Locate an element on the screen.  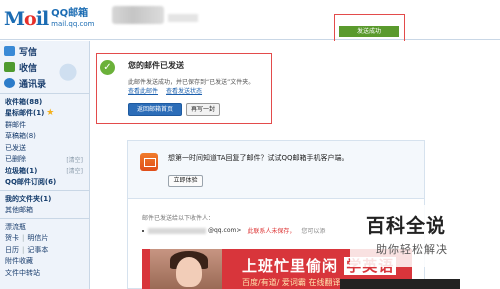
watermark: 百科全说 助你轻松解决 is located at coordinates (425, 236).